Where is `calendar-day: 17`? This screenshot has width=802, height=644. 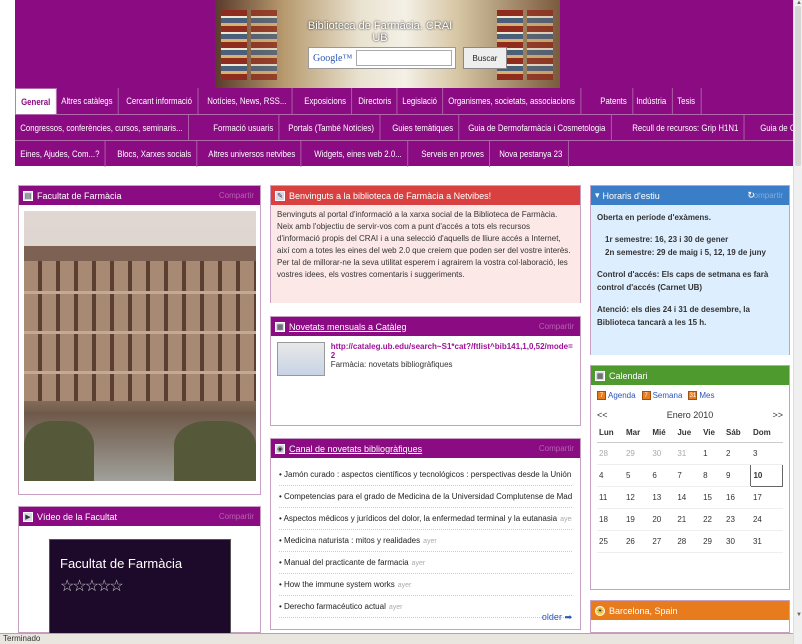
calendar-day: 17 is located at coordinates (766, 497).